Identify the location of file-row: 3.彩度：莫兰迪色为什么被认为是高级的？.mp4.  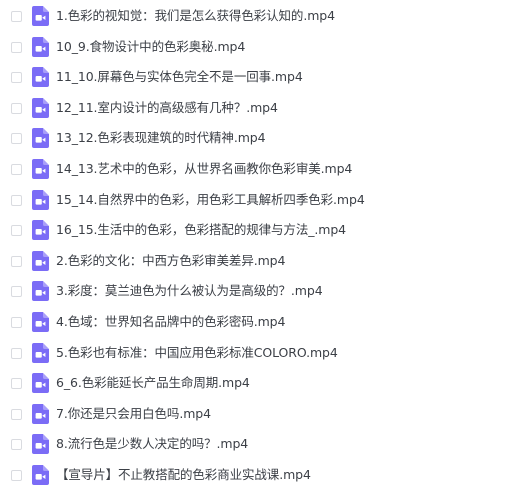
(259, 292).